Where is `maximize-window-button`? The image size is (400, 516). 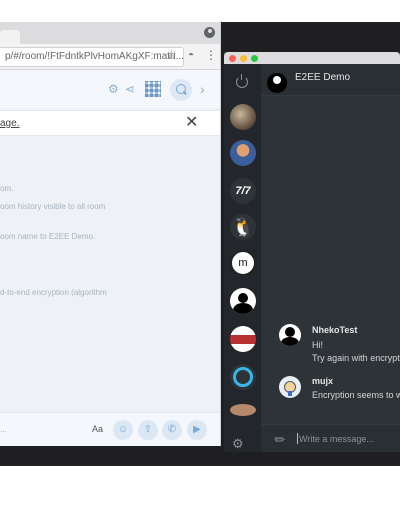 maximize-window-button is located at coordinates (254, 58).